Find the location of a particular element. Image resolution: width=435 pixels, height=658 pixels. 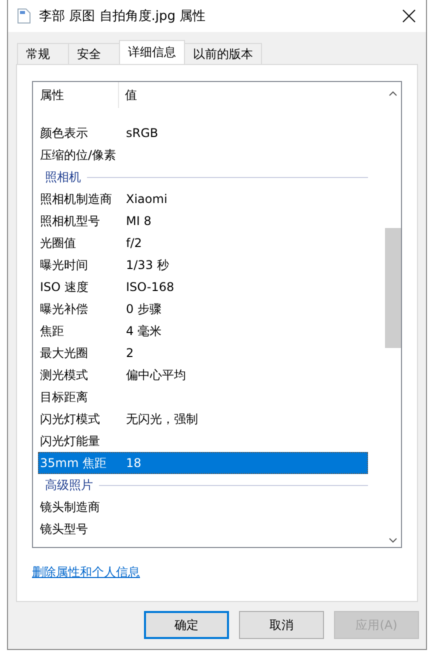

tab: 详细信息 is located at coordinates (152, 52).